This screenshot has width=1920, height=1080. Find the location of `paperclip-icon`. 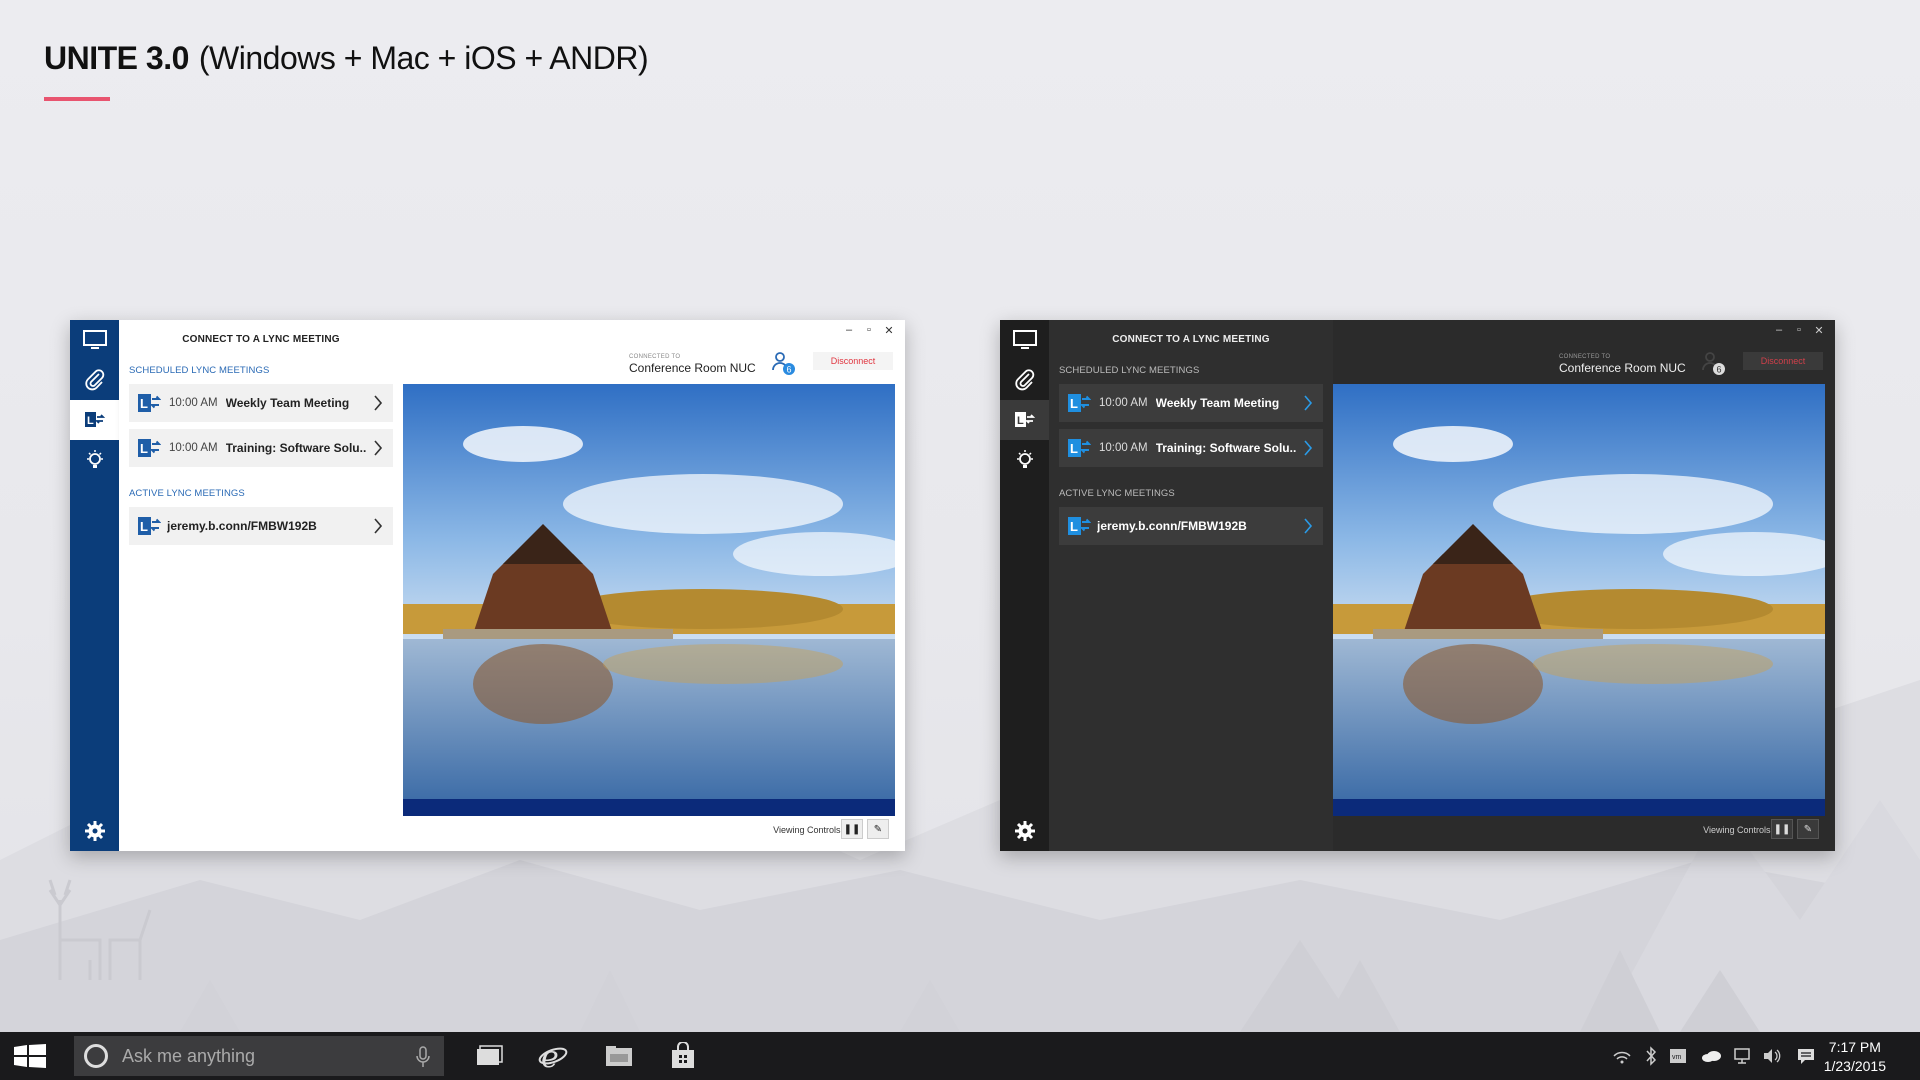

paperclip-icon is located at coordinates (1024, 380).